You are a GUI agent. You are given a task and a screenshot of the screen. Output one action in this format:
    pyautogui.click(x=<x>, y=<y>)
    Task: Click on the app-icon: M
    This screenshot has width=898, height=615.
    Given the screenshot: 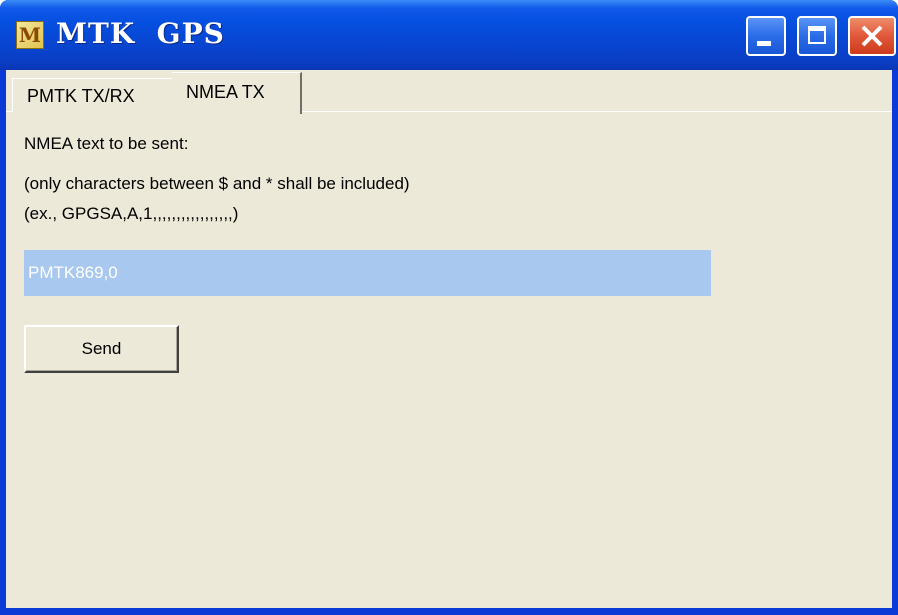 What is the action you would take?
    pyautogui.click(x=30, y=35)
    